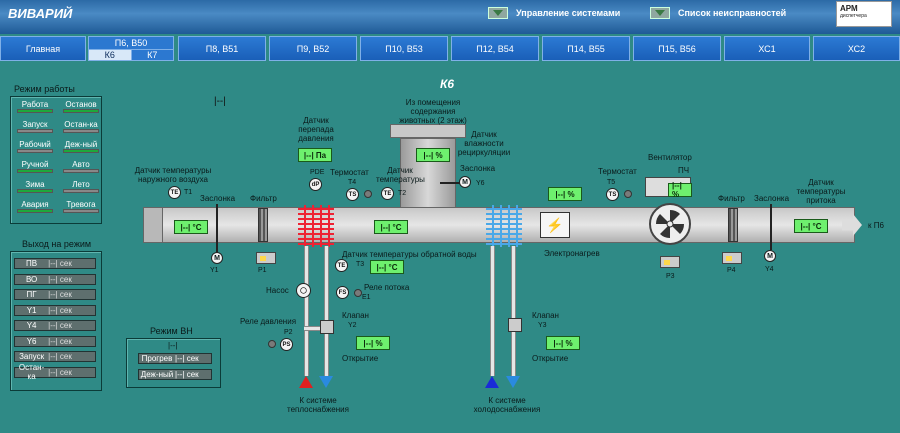  Describe the element at coordinates (428, 131) in the screenshot. I see `recirc-hood-top` at that location.